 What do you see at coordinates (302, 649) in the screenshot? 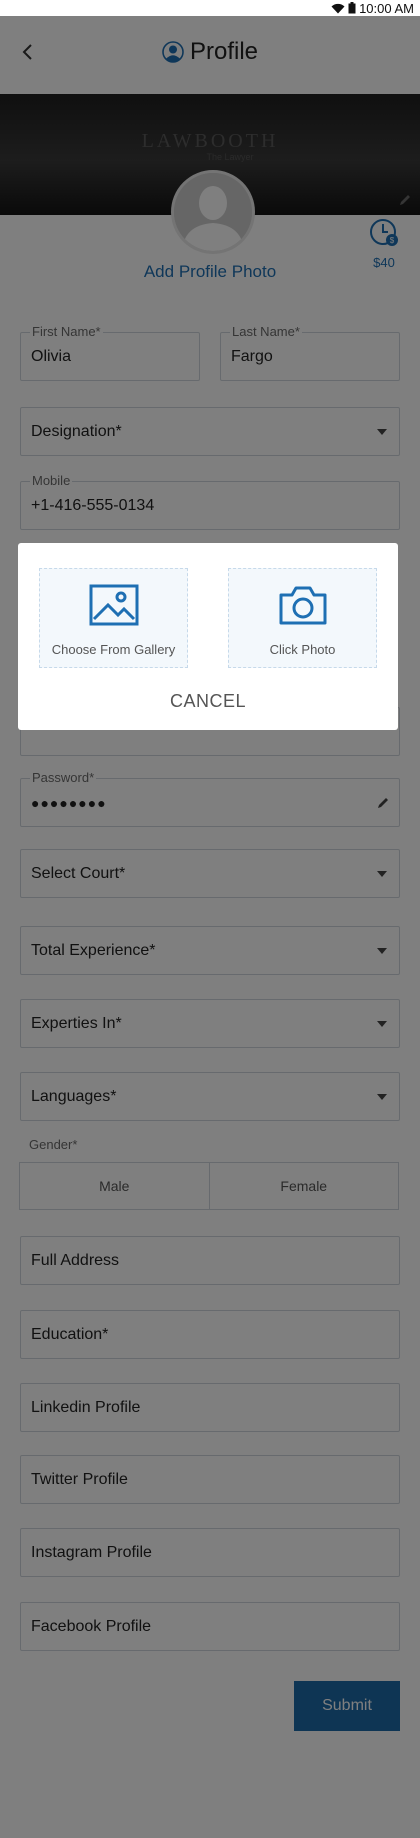
I see `click-photo-label: Click Photo` at bounding box center [302, 649].